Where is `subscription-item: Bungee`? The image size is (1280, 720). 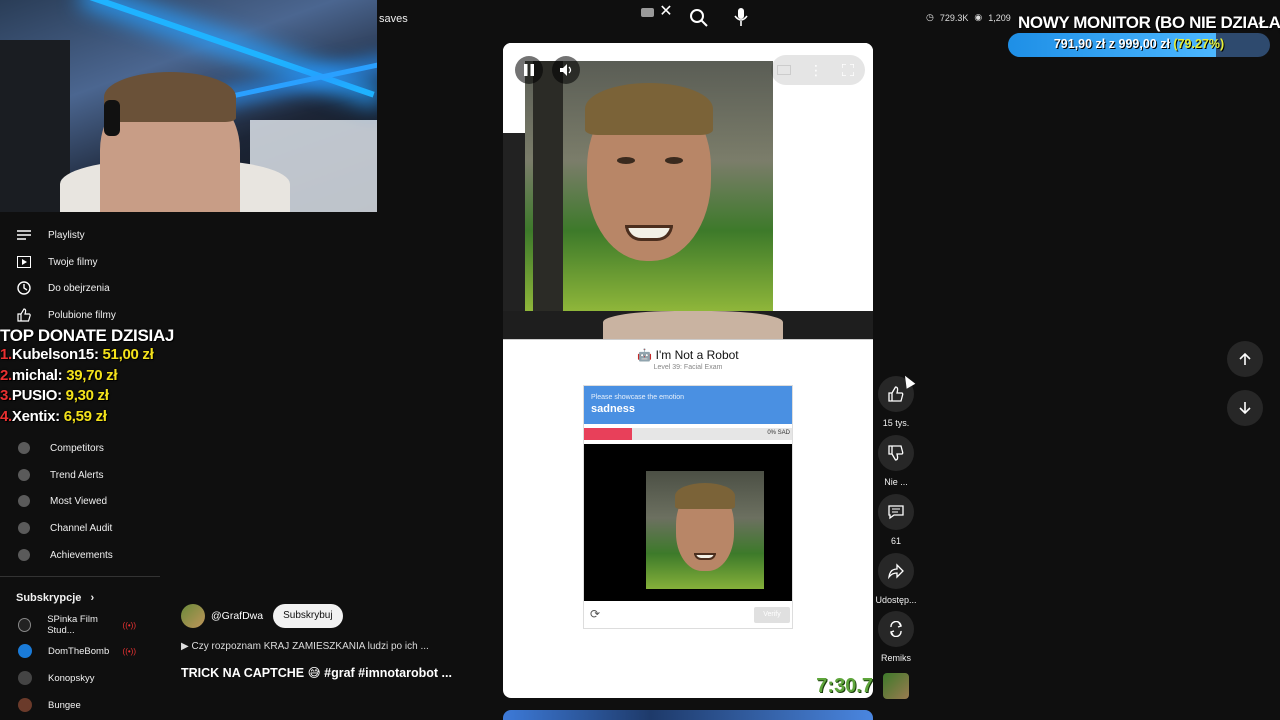
subscription-item: Bungee is located at coordinates (80, 705).